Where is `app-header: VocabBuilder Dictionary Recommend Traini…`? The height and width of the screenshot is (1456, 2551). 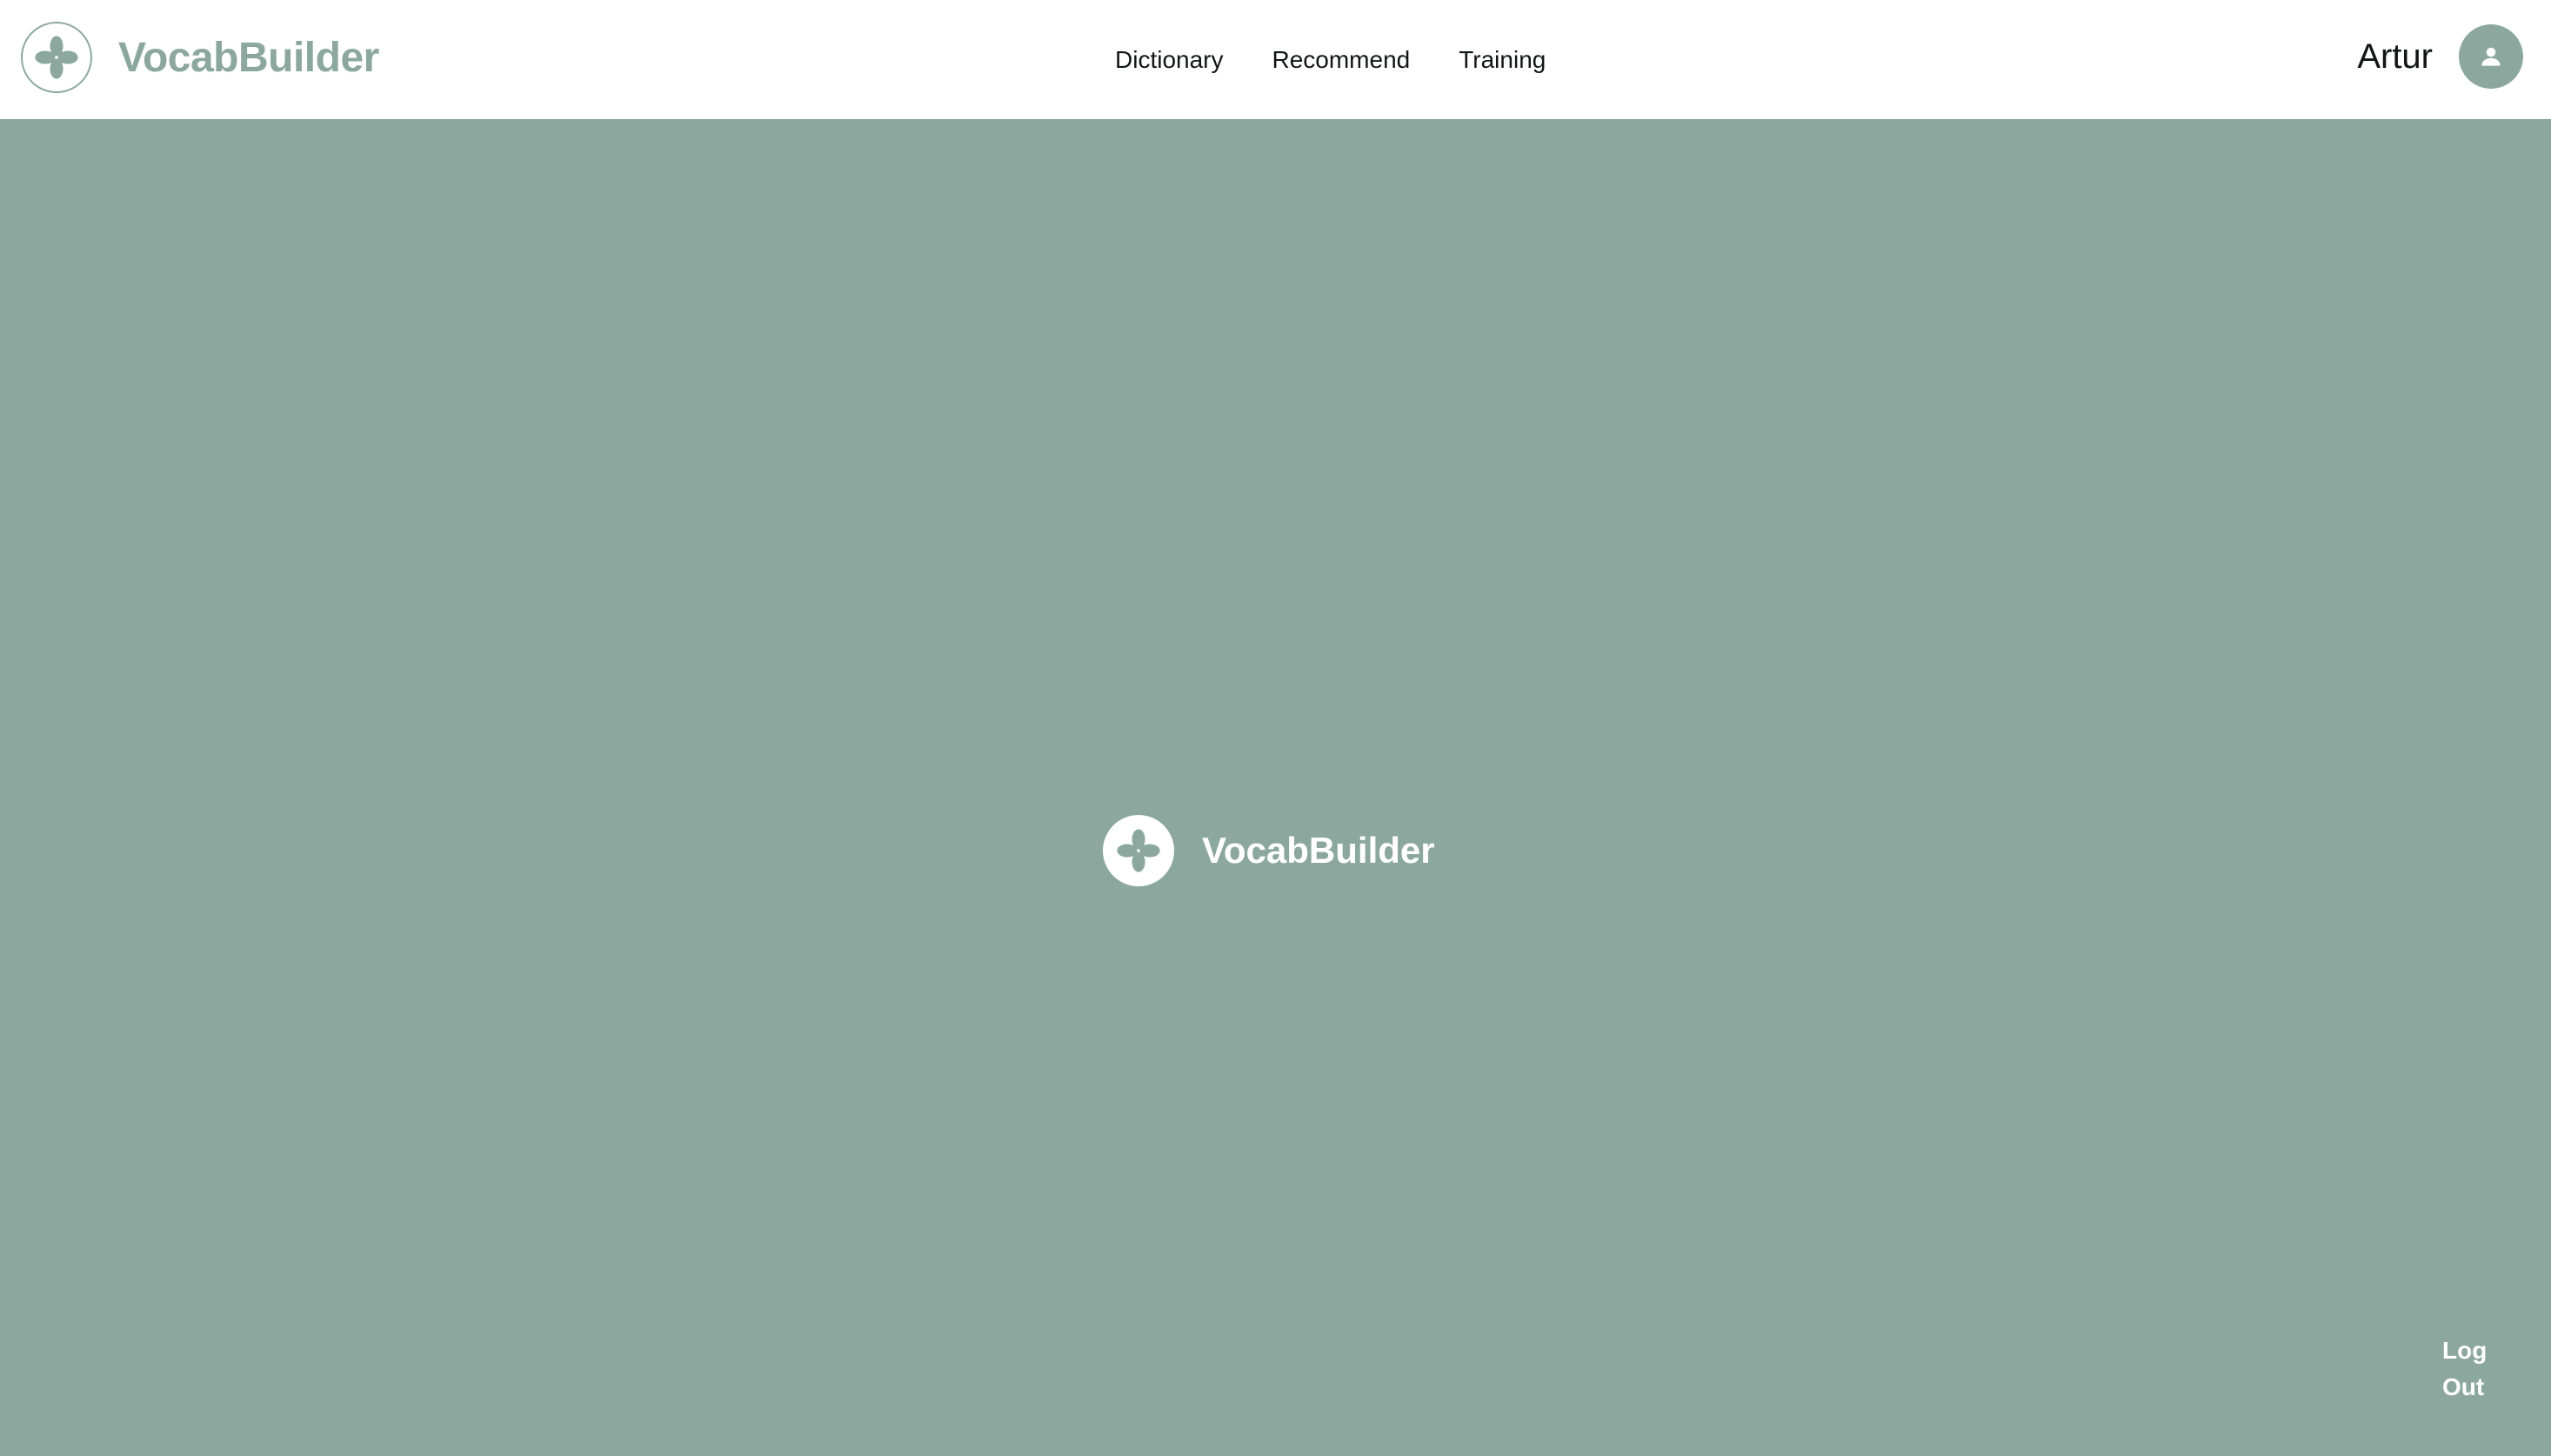
app-header: VocabBuilder Dictionary Recommend Traini… is located at coordinates (1275, 59).